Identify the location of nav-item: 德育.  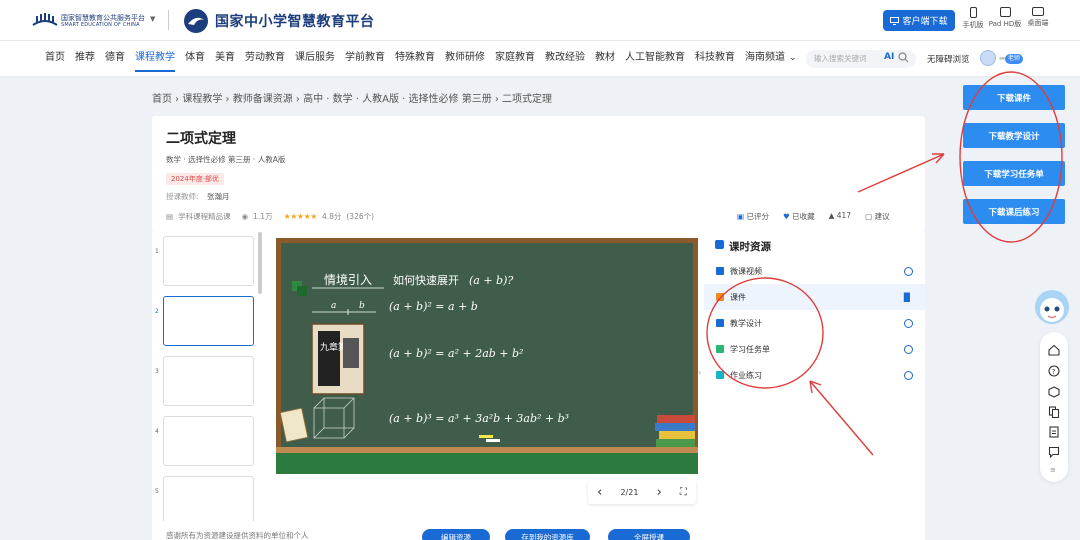
(115, 58).